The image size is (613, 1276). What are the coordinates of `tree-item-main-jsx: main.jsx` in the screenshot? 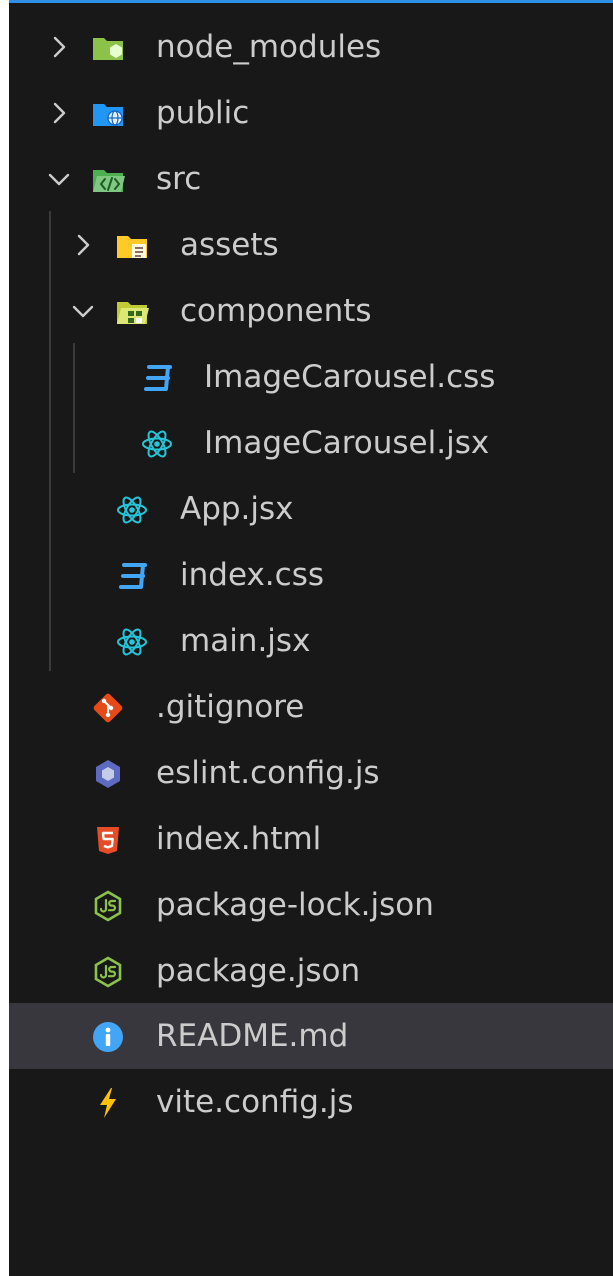 It's located at (311, 641).